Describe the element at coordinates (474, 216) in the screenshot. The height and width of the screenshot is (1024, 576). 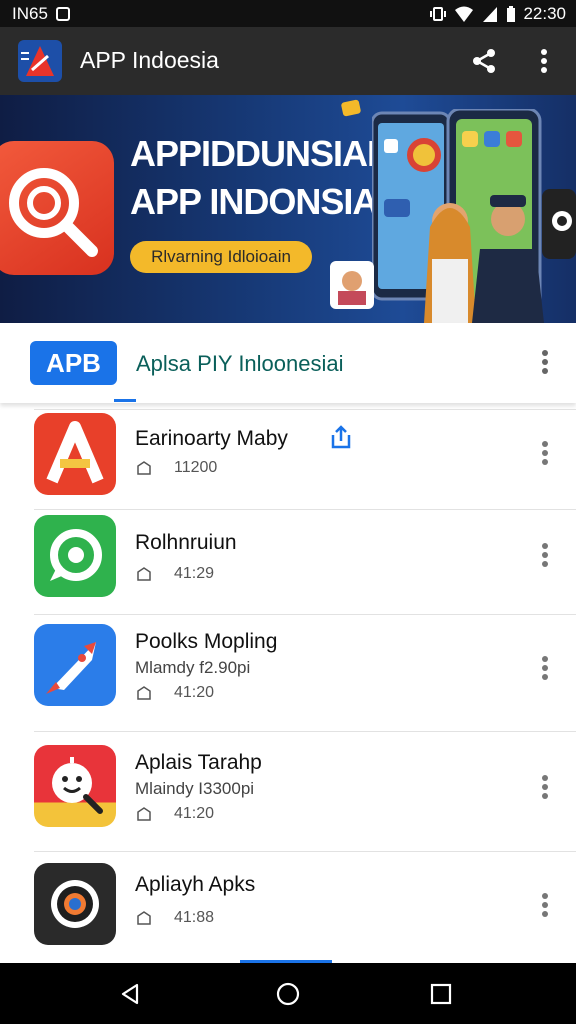
I see `phone-illustration` at that location.